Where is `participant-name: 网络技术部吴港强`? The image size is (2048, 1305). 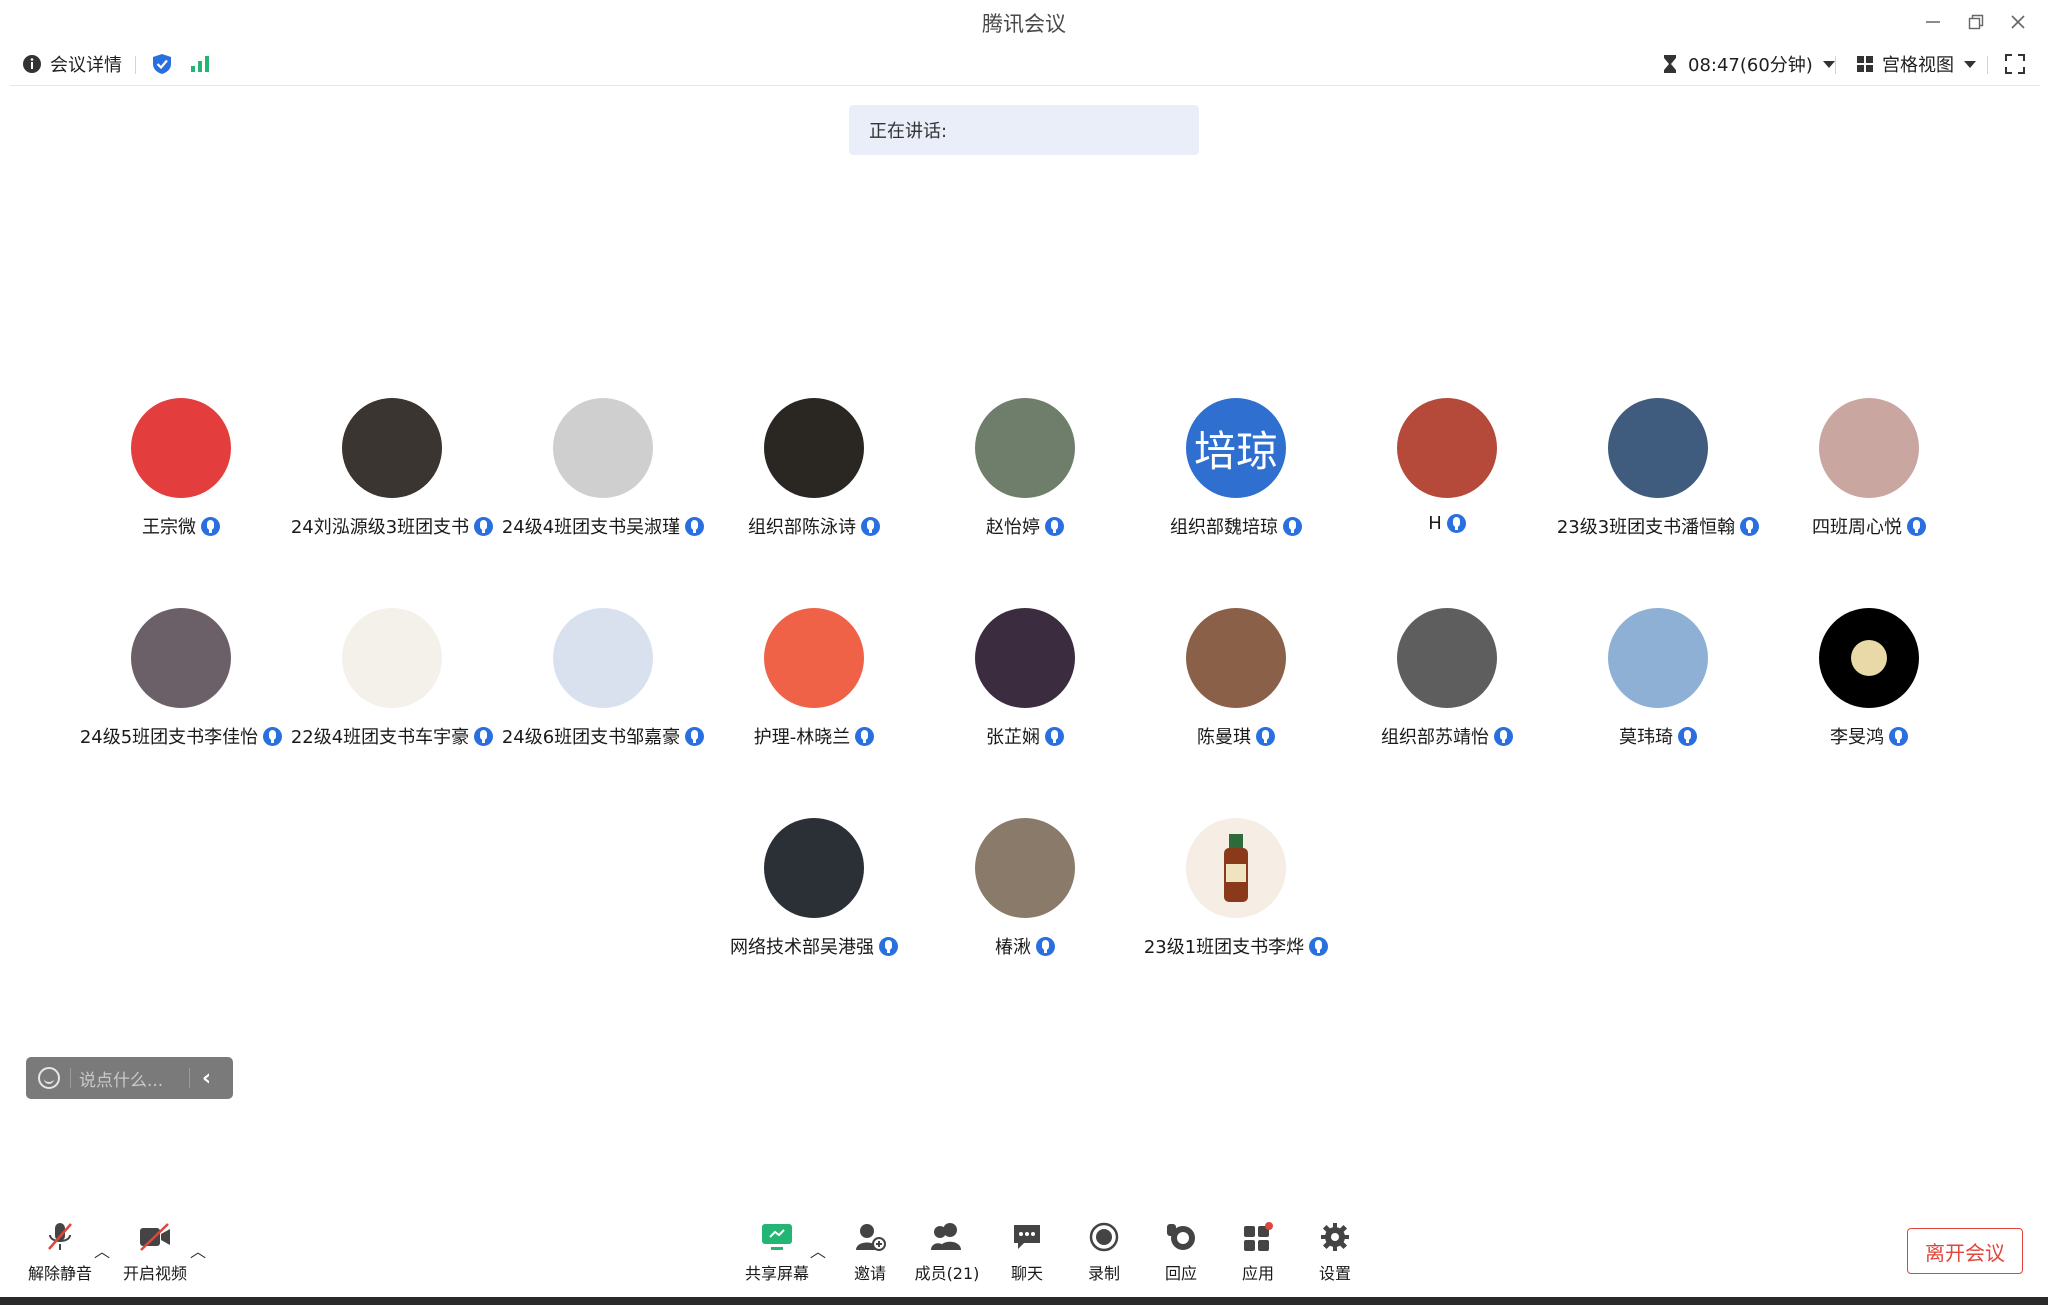 participant-name: 网络技术部吴港强 is located at coordinates (802, 947).